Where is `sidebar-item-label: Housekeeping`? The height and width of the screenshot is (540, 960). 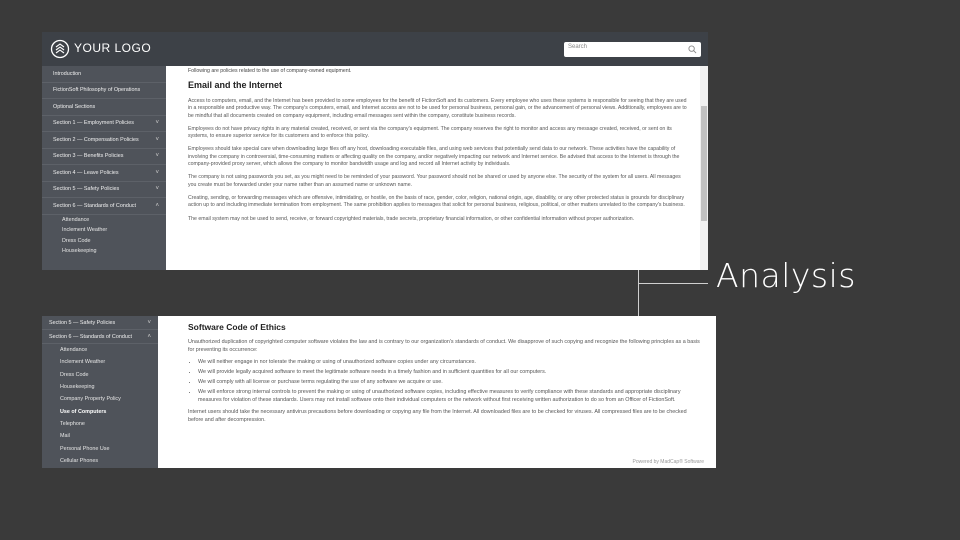 sidebar-item-label: Housekeeping is located at coordinates (77, 387).